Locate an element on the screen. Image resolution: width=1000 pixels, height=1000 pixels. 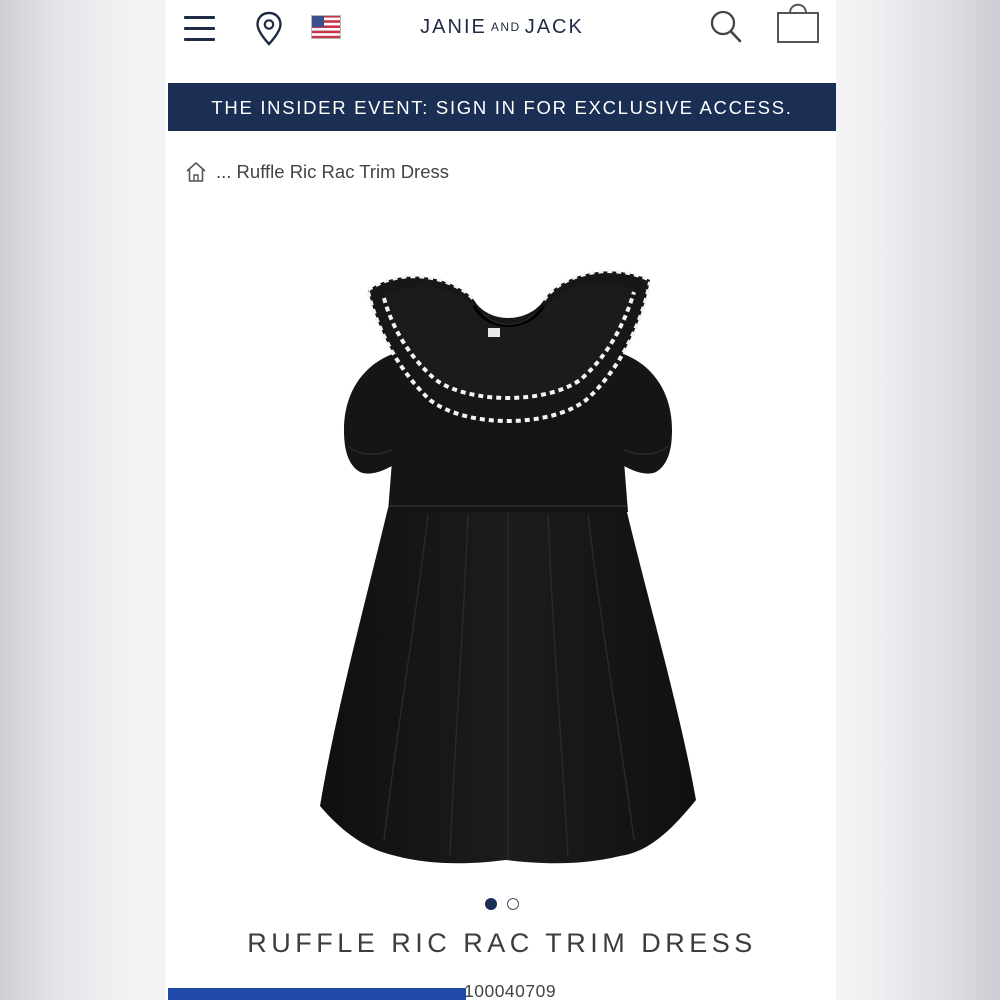
item-number-highlight is located at coordinates (317, 994).